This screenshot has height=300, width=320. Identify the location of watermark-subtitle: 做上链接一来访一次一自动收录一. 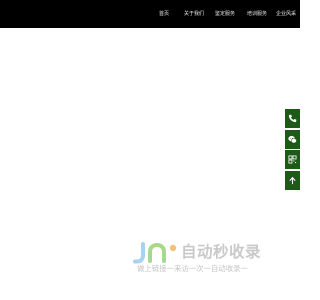
(192, 268).